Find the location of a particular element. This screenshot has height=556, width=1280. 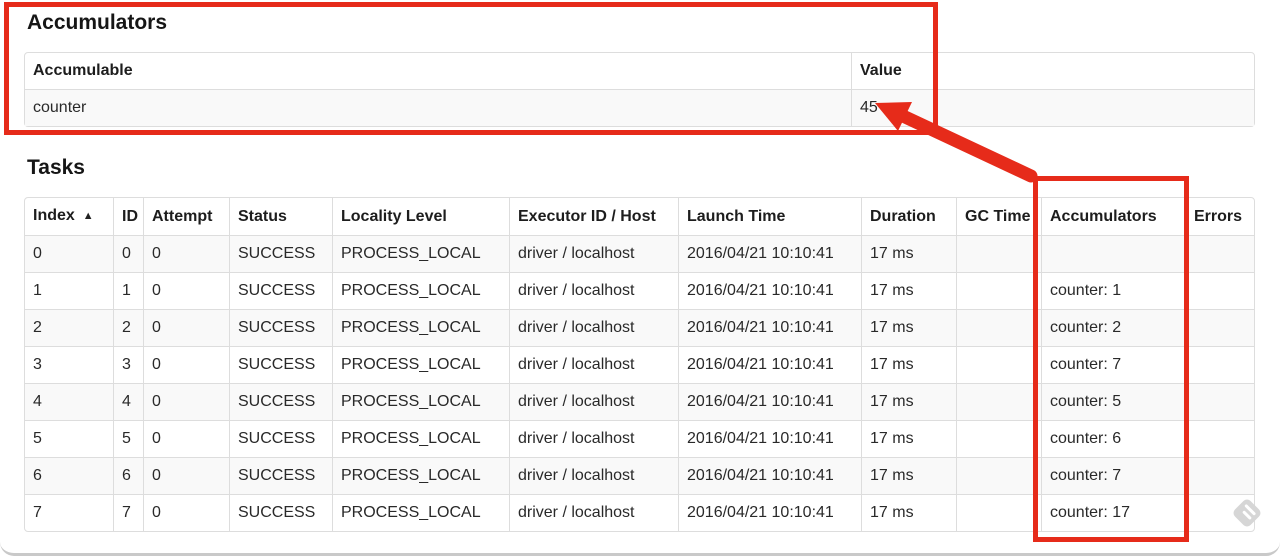

column-header-status: Status is located at coordinates (280, 216).